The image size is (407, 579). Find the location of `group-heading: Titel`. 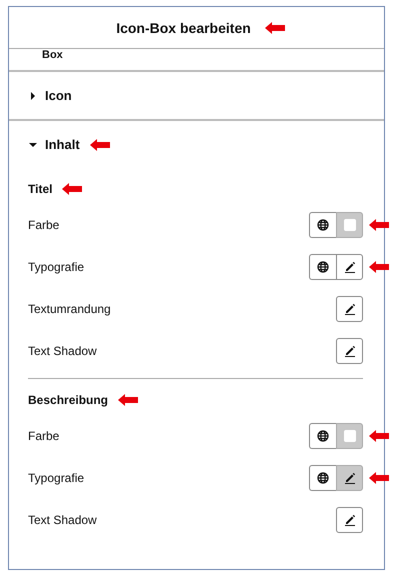

group-heading: Titel is located at coordinates (40, 189).